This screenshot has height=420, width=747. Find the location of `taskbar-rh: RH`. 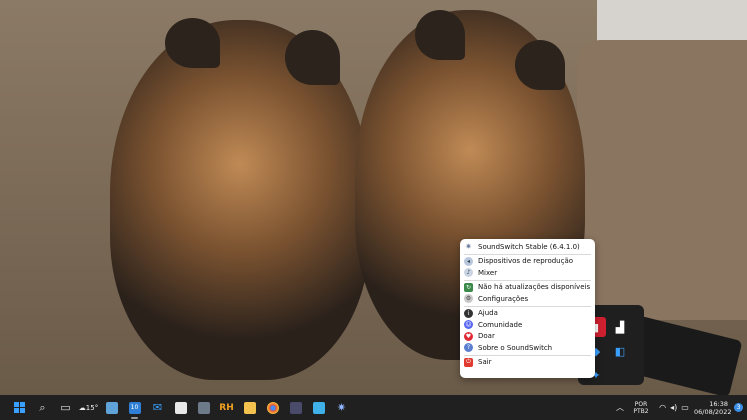

taskbar-rh: RH is located at coordinates (226, 407).